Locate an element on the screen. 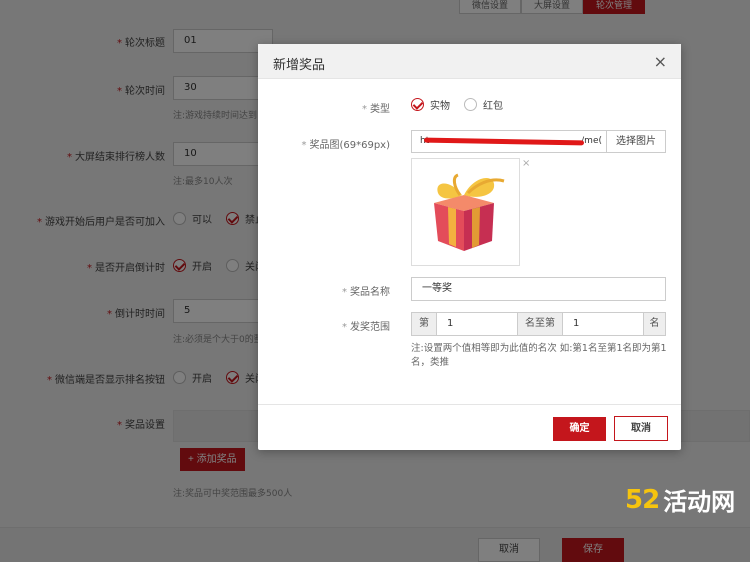 The image size is (750, 562). award-range-inputs: 第 1 名至第 1 名 is located at coordinates (538, 324).